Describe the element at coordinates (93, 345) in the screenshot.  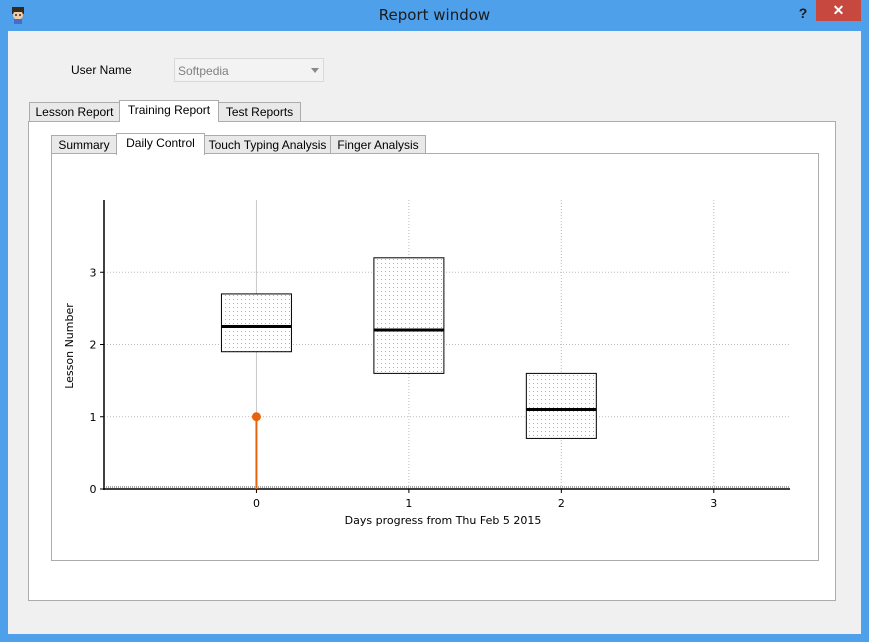
I see `y-tick-label: 2` at that location.